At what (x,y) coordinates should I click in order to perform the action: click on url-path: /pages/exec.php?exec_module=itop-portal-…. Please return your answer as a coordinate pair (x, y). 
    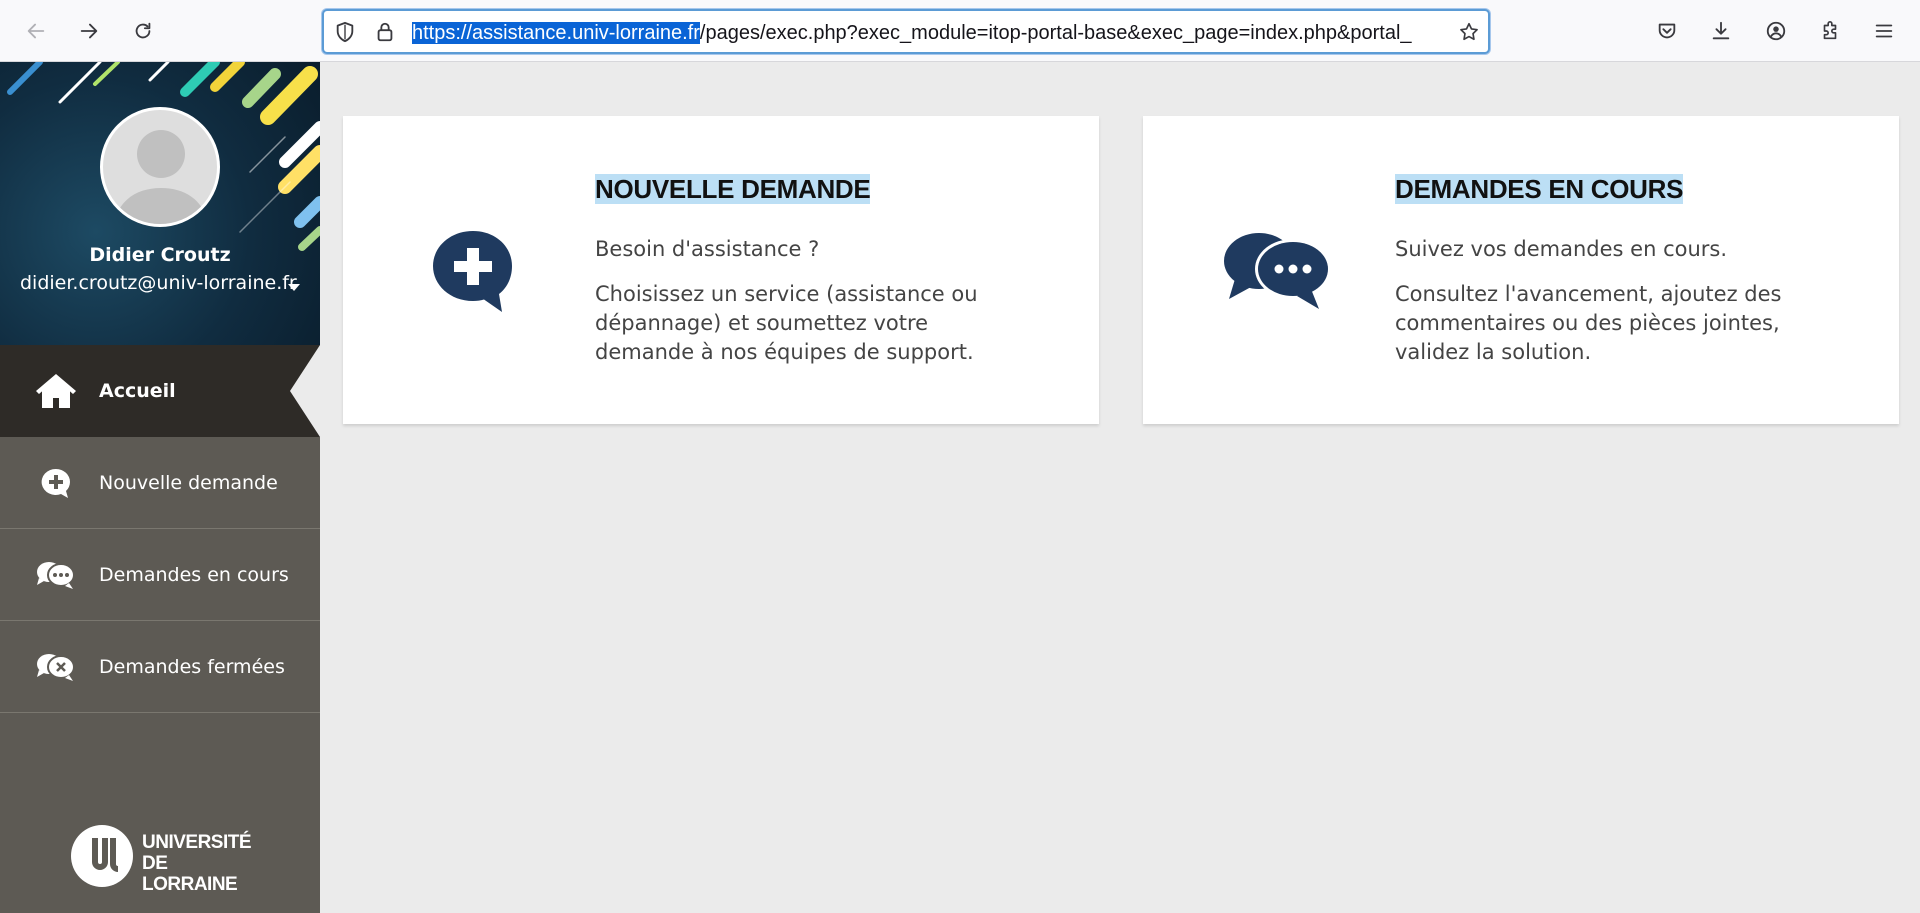
    Looking at the image, I should click on (1055, 33).